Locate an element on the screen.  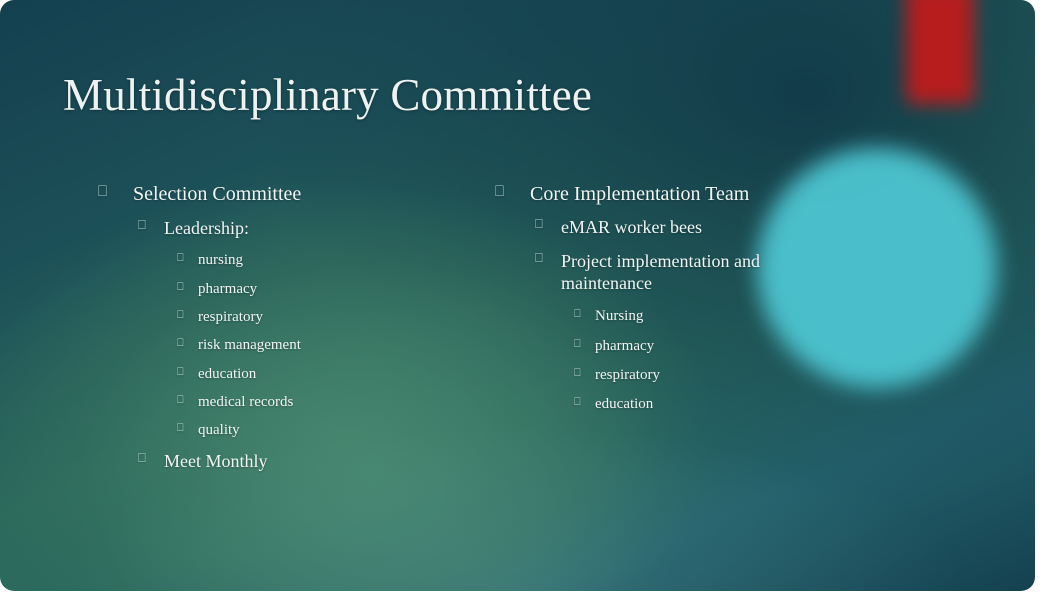
right-item-label: eMAR worker bees is located at coordinates (631, 227).